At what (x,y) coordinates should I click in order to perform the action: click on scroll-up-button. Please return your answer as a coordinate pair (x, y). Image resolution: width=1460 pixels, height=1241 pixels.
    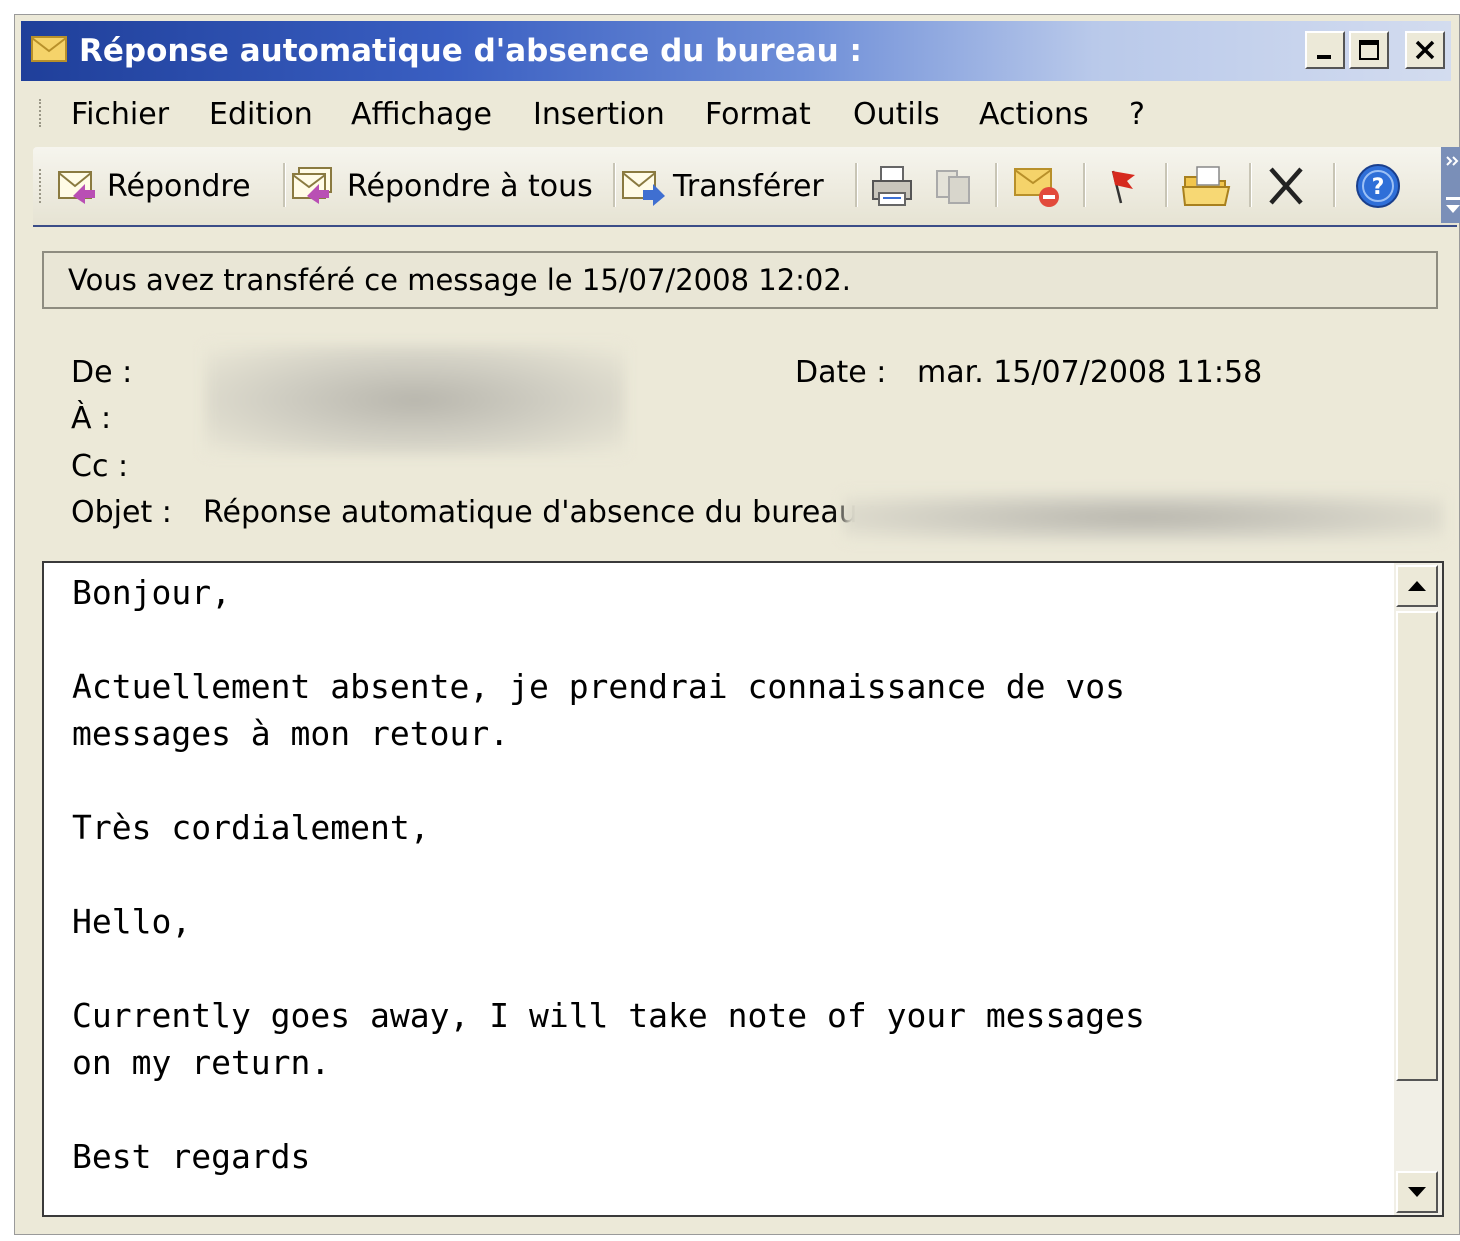
    Looking at the image, I should click on (1417, 586).